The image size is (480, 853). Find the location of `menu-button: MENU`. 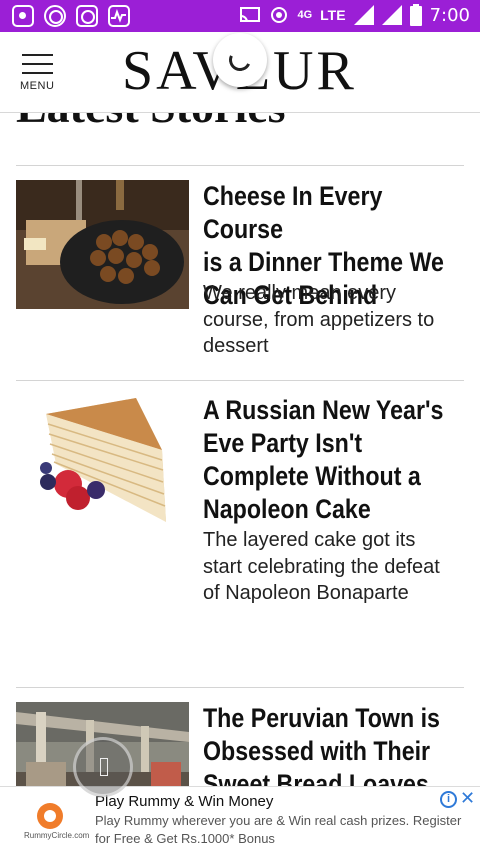

menu-button: MENU is located at coordinates (39, 74).